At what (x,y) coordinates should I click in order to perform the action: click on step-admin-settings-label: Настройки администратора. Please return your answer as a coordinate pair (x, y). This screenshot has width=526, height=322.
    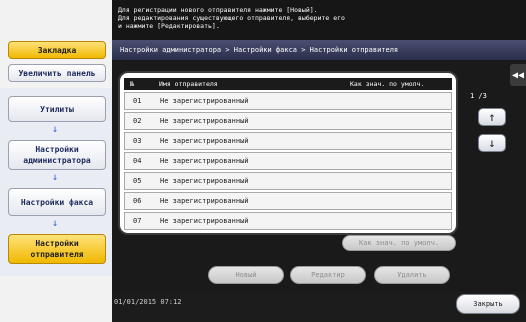
    Looking at the image, I should click on (57, 155).